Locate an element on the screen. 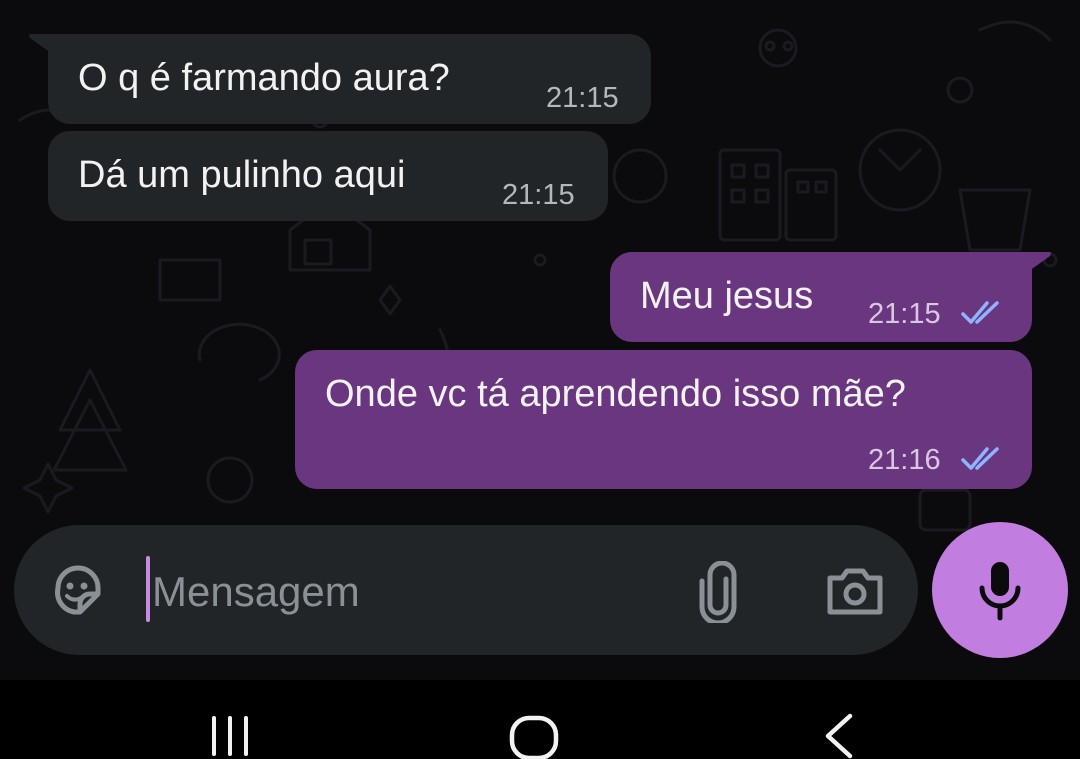 The height and width of the screenshot is (759, 1080). message-text: Onde vc tá aprendendo isso mãe? is located at coordinates (615, 394).